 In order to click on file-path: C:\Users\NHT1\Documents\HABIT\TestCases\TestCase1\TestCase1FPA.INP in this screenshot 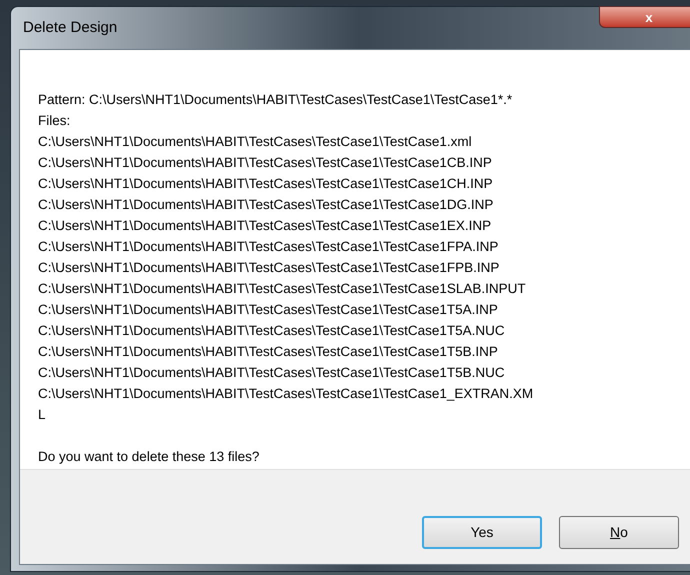, I will do `click(268, 247)`.